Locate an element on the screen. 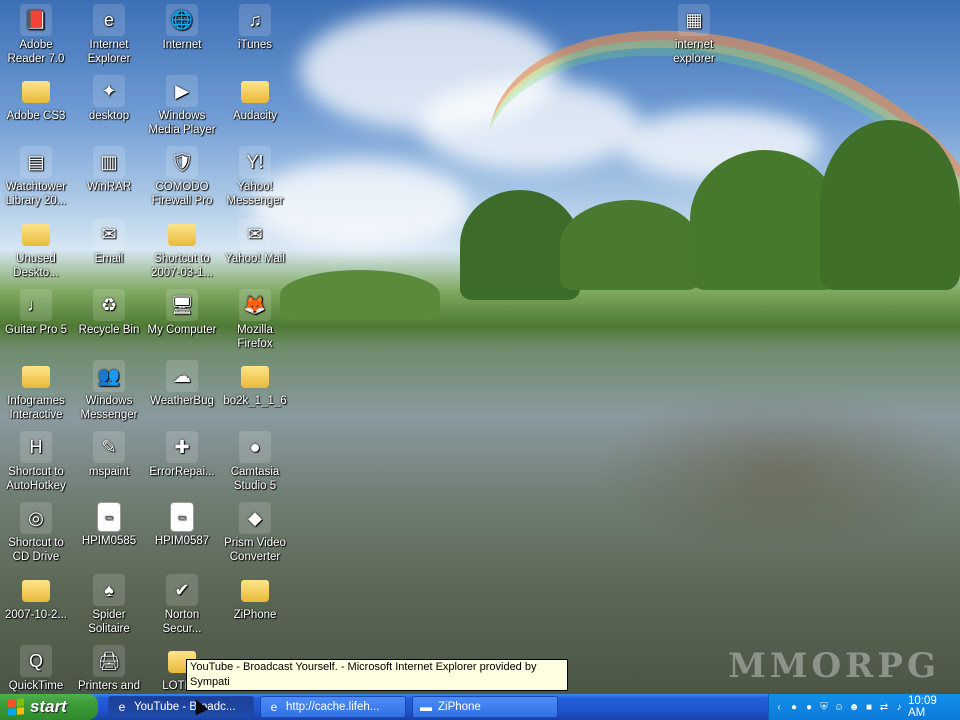 Image resolution: width=960 pixels, height=720 pixels. desktop-icon: 🖨 Printers and is located at coordinates (109, 668).